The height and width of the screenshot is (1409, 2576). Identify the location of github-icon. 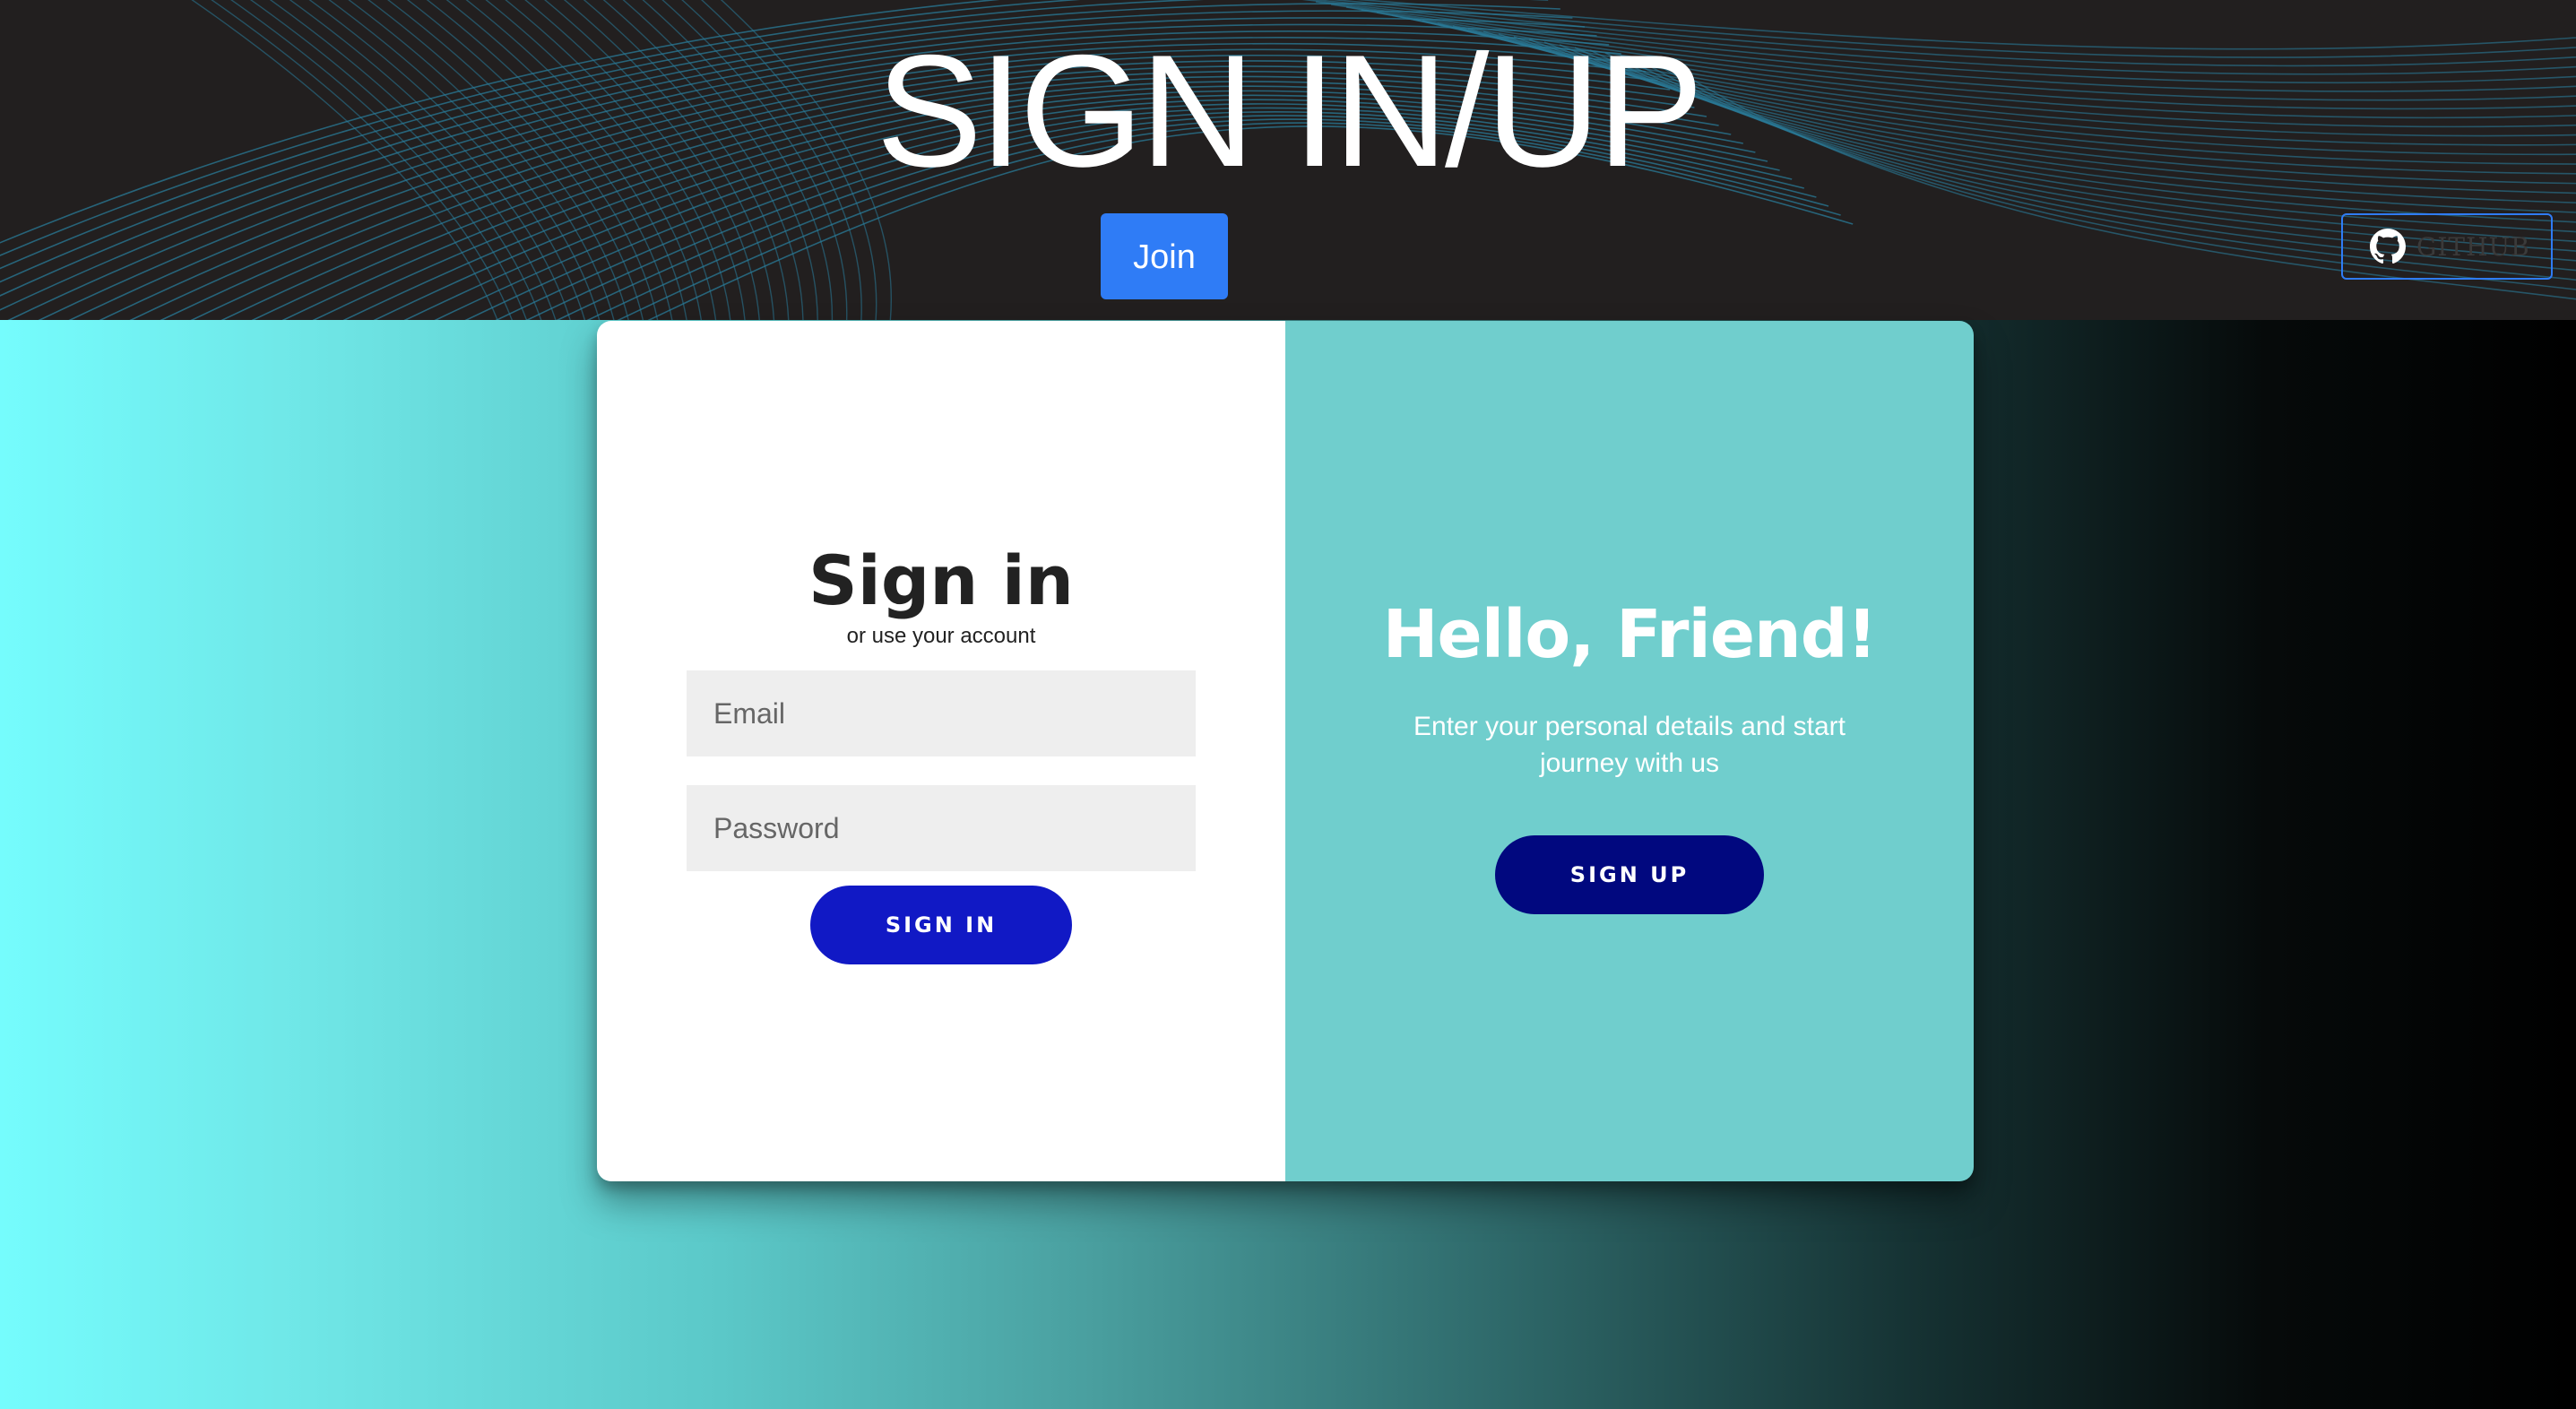
(2388, 246).